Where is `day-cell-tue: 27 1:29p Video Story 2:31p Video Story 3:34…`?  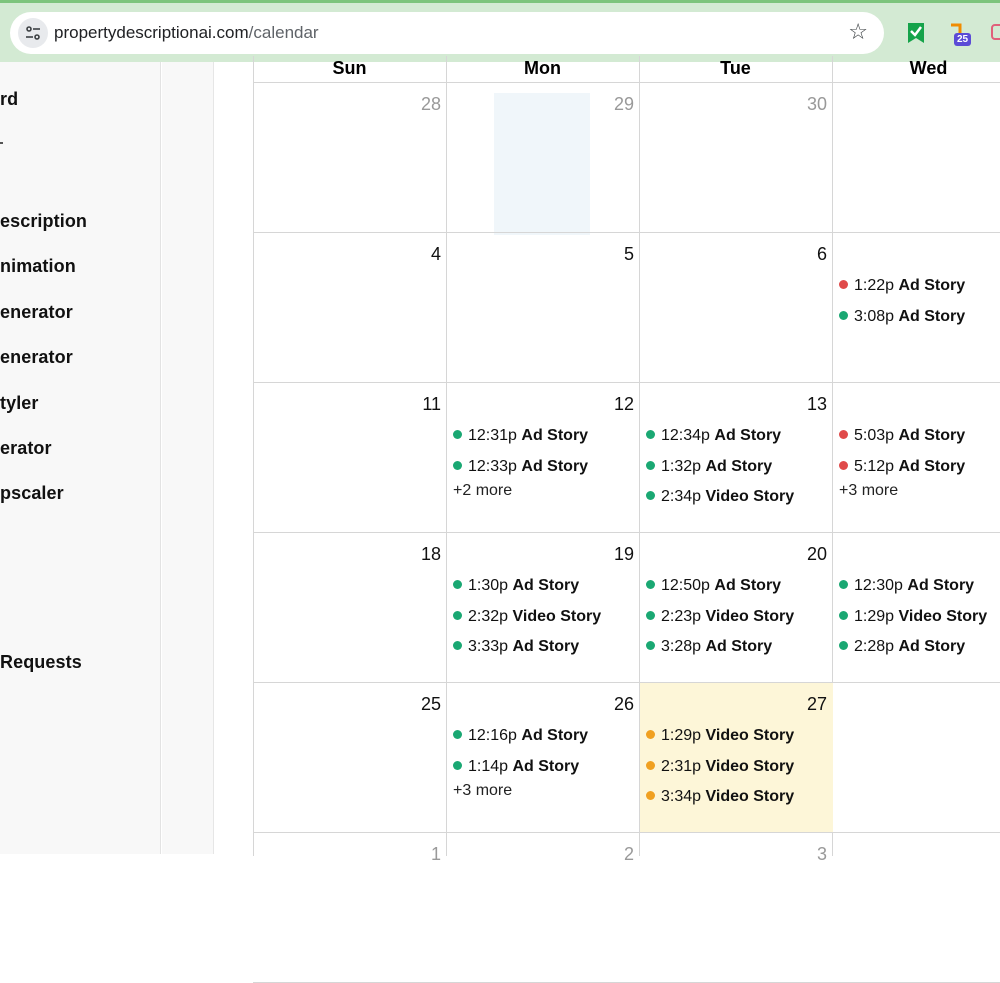 day-cell-tue: 27 1:29p Video Story 2:31p Video Story 3:34… is located at coordinates (736, 757).